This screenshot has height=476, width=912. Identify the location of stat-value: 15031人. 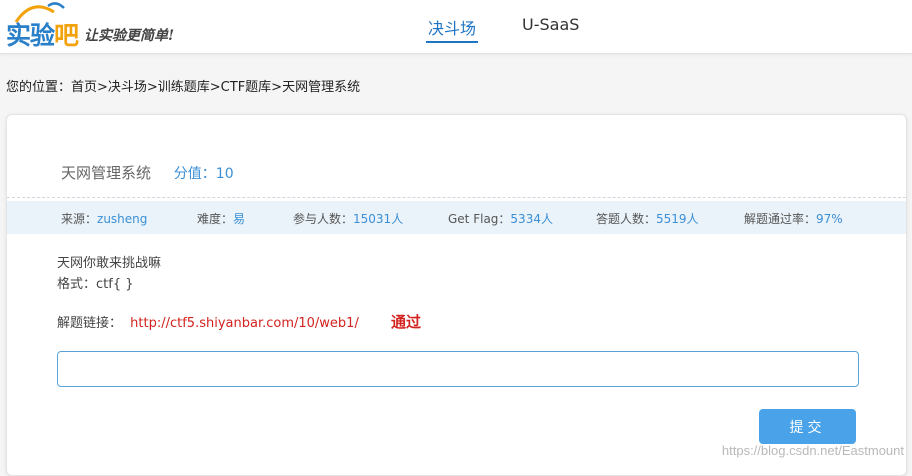
(378, 219).